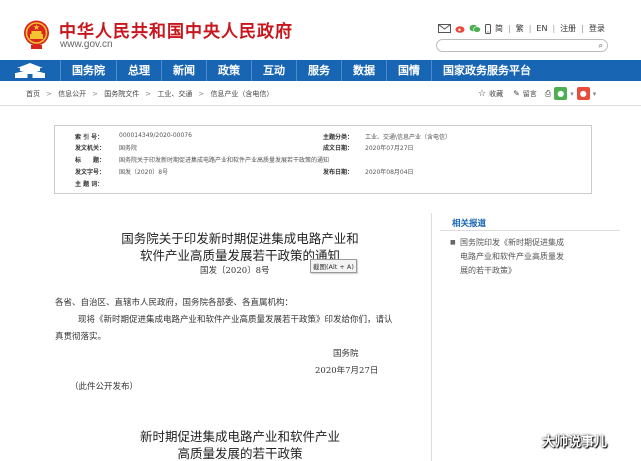  What do you see at coordinates (522, 45) in the screenshot?
I see `search-input: ⌕` at bounding box center [522, 45].